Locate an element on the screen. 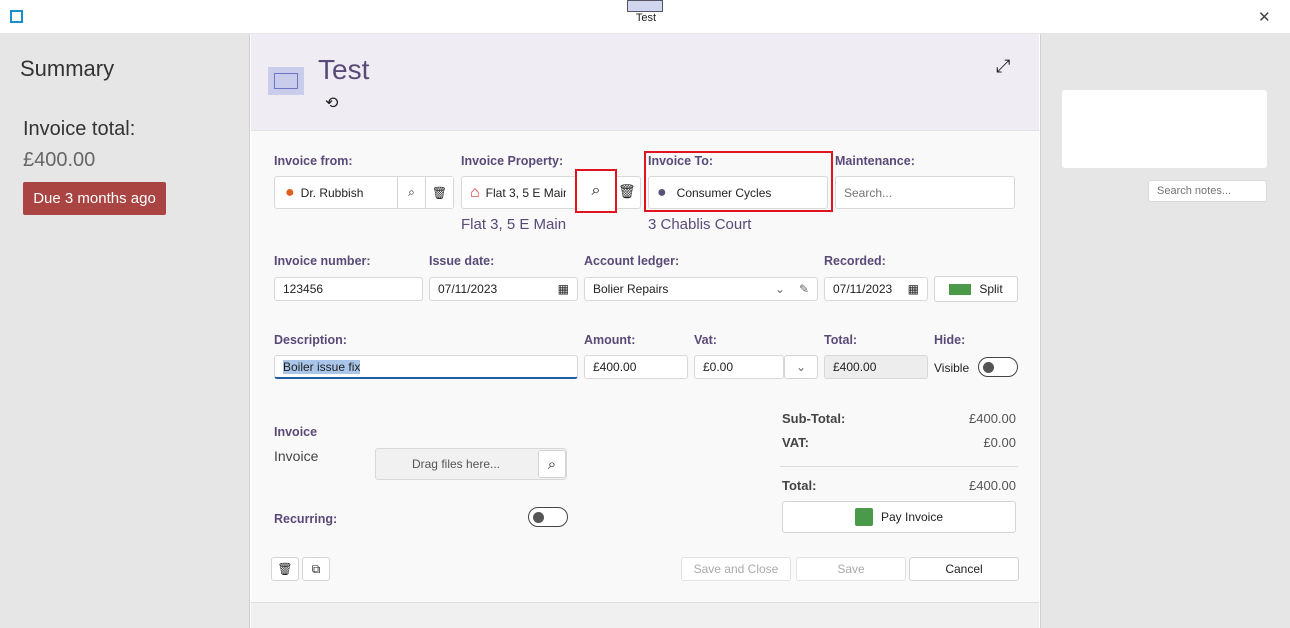 The image size is (1290, 628). property-delete-icon: 🗑 is located at coordinates (627, 191).